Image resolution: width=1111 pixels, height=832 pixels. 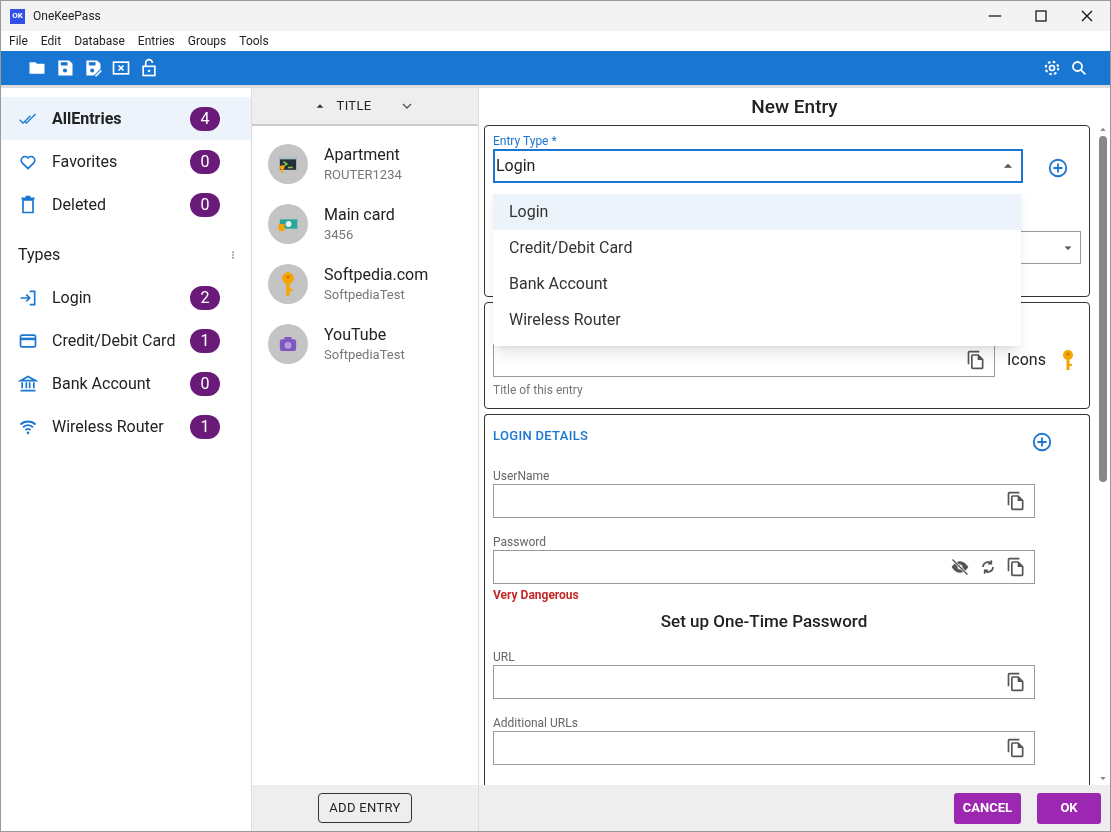 I want to click on settings-icon, so click(x=1052, y=68).